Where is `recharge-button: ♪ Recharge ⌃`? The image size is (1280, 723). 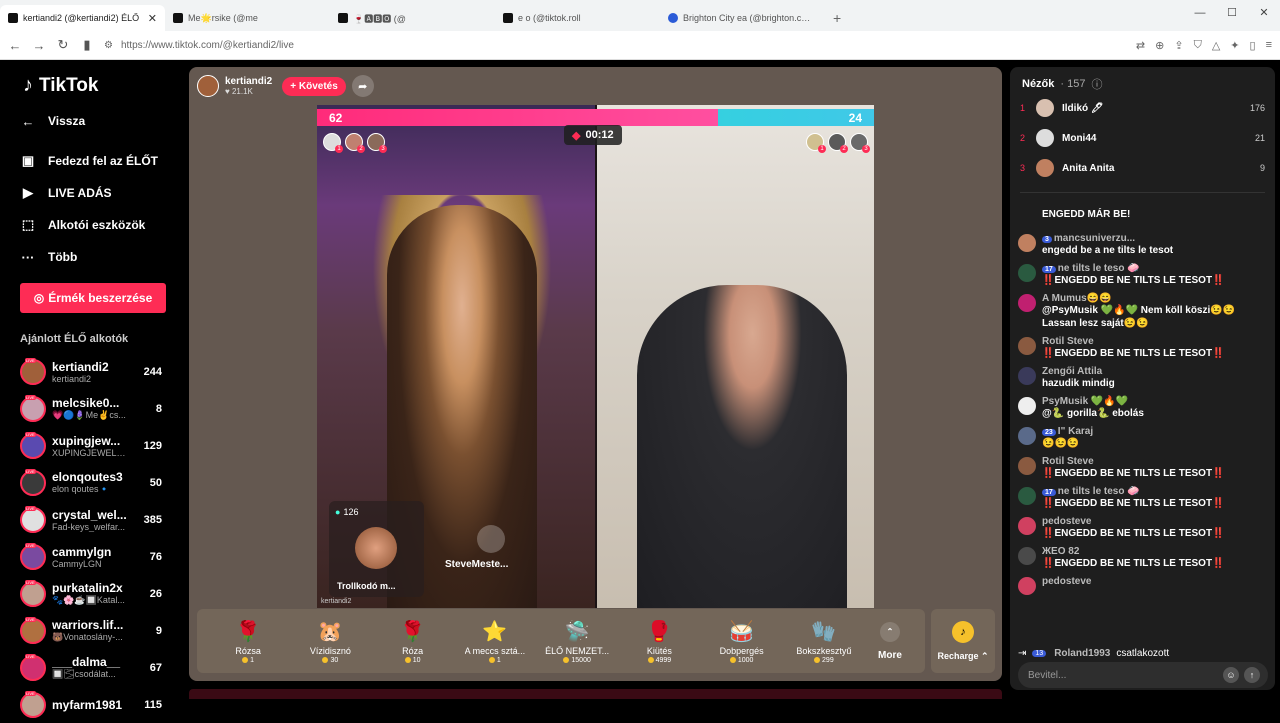
recharge-button: ♪ Recharge ⌃ is located at coordinates (963, 641).